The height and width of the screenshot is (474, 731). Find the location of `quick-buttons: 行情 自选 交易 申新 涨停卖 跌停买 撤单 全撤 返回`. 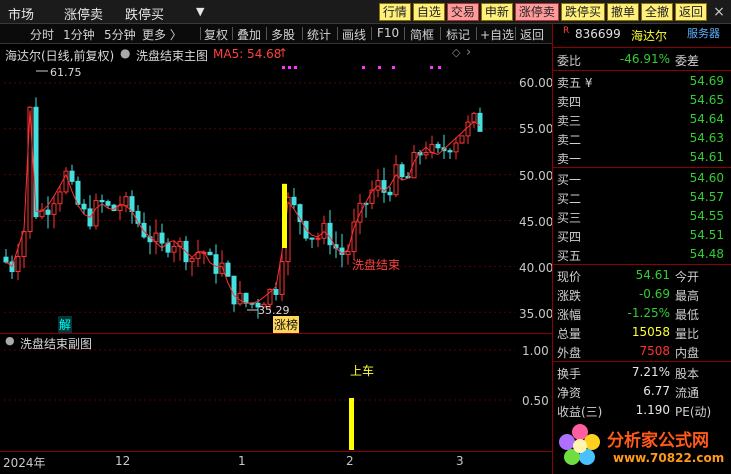

quick-buttons: 行情 自选 交易 申新 涨停卖 跌停买 撤单 全撤 返回 is located at coordinates (542, 12).